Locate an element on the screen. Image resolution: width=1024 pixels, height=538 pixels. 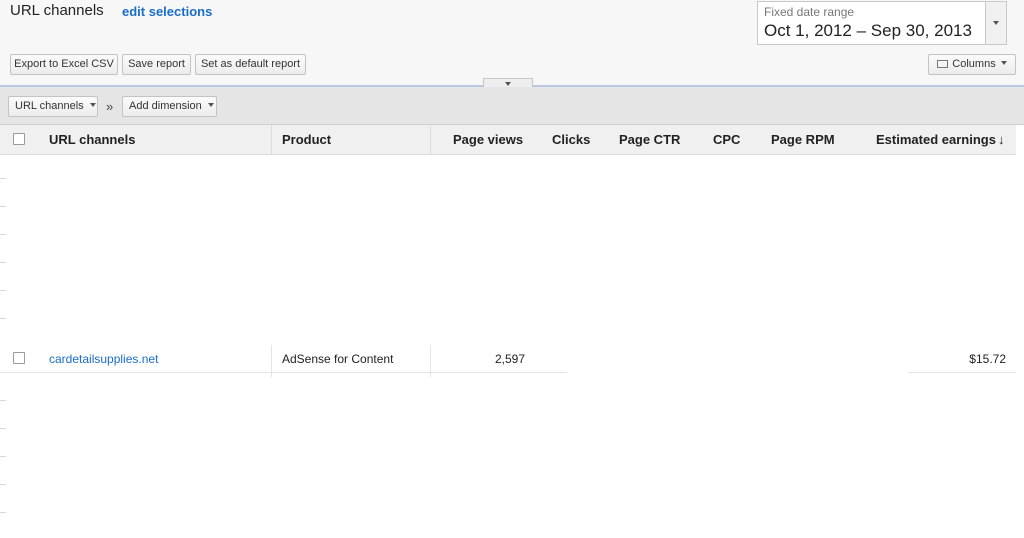
page-views-cell: 2,597 is located at coordinates (509, 359).